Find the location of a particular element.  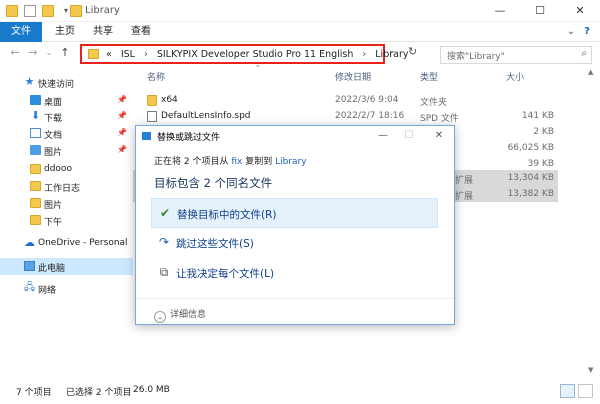

up-arrow-icon: ↑ is located at coordinates (65, 53).